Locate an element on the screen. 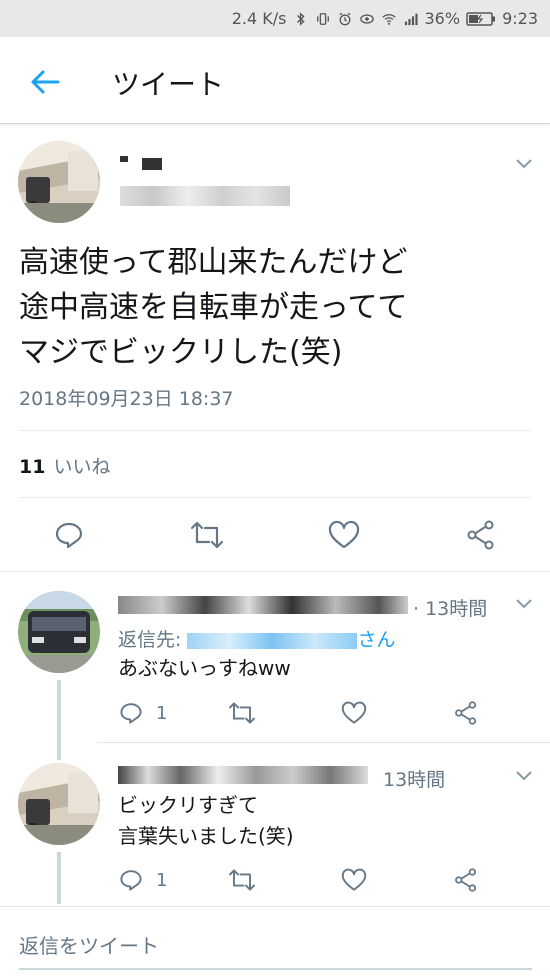 The image size is (550, 978). status-bar-right: 2.4 K/s 36% 9:23 is located at coordinates (385, 18).